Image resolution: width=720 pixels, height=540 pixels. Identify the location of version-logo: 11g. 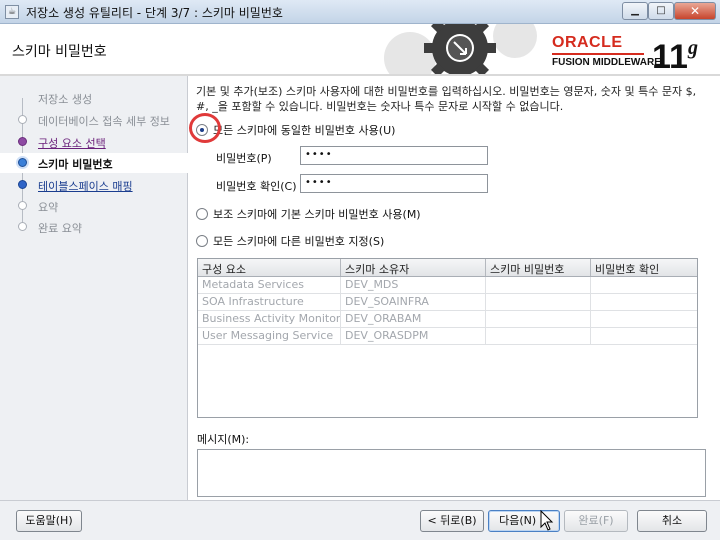
(675, 52).